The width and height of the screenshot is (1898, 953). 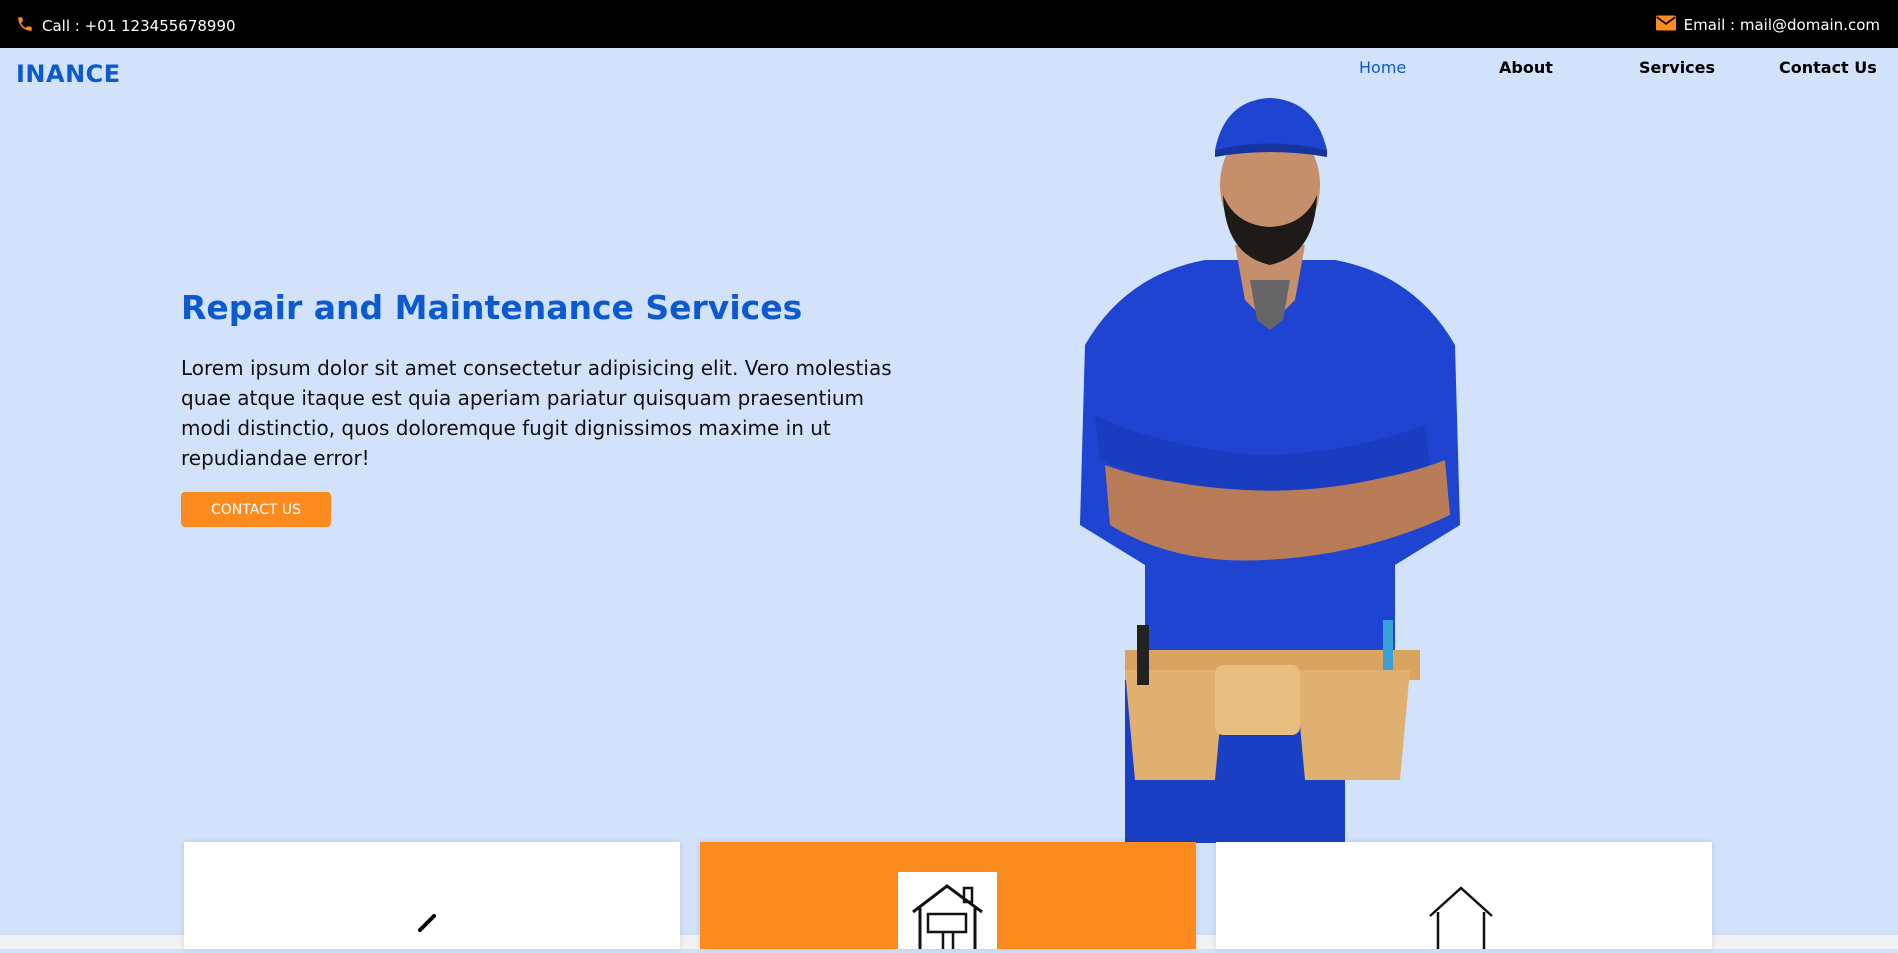 What do you see at coordinates (256, 509) in the screenshot?
I see `contact-us-button: CONTACT US` at bounding box center [256, 509].